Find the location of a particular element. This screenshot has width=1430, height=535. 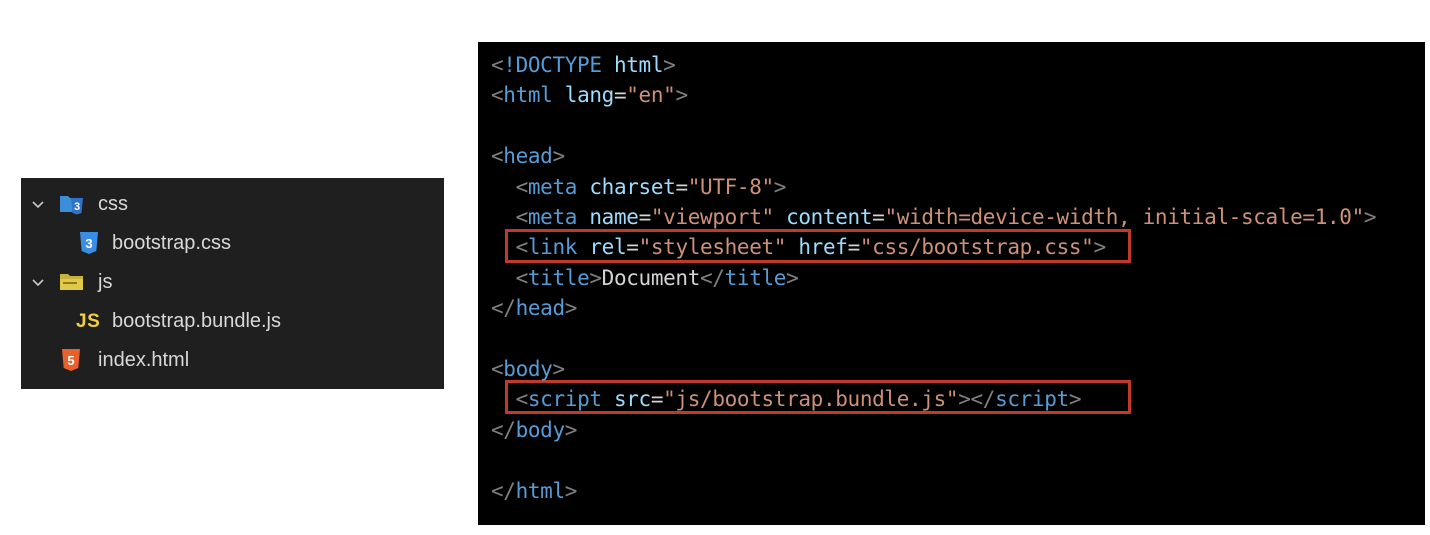

code-line: <body> is located at coordinates (528, 369).